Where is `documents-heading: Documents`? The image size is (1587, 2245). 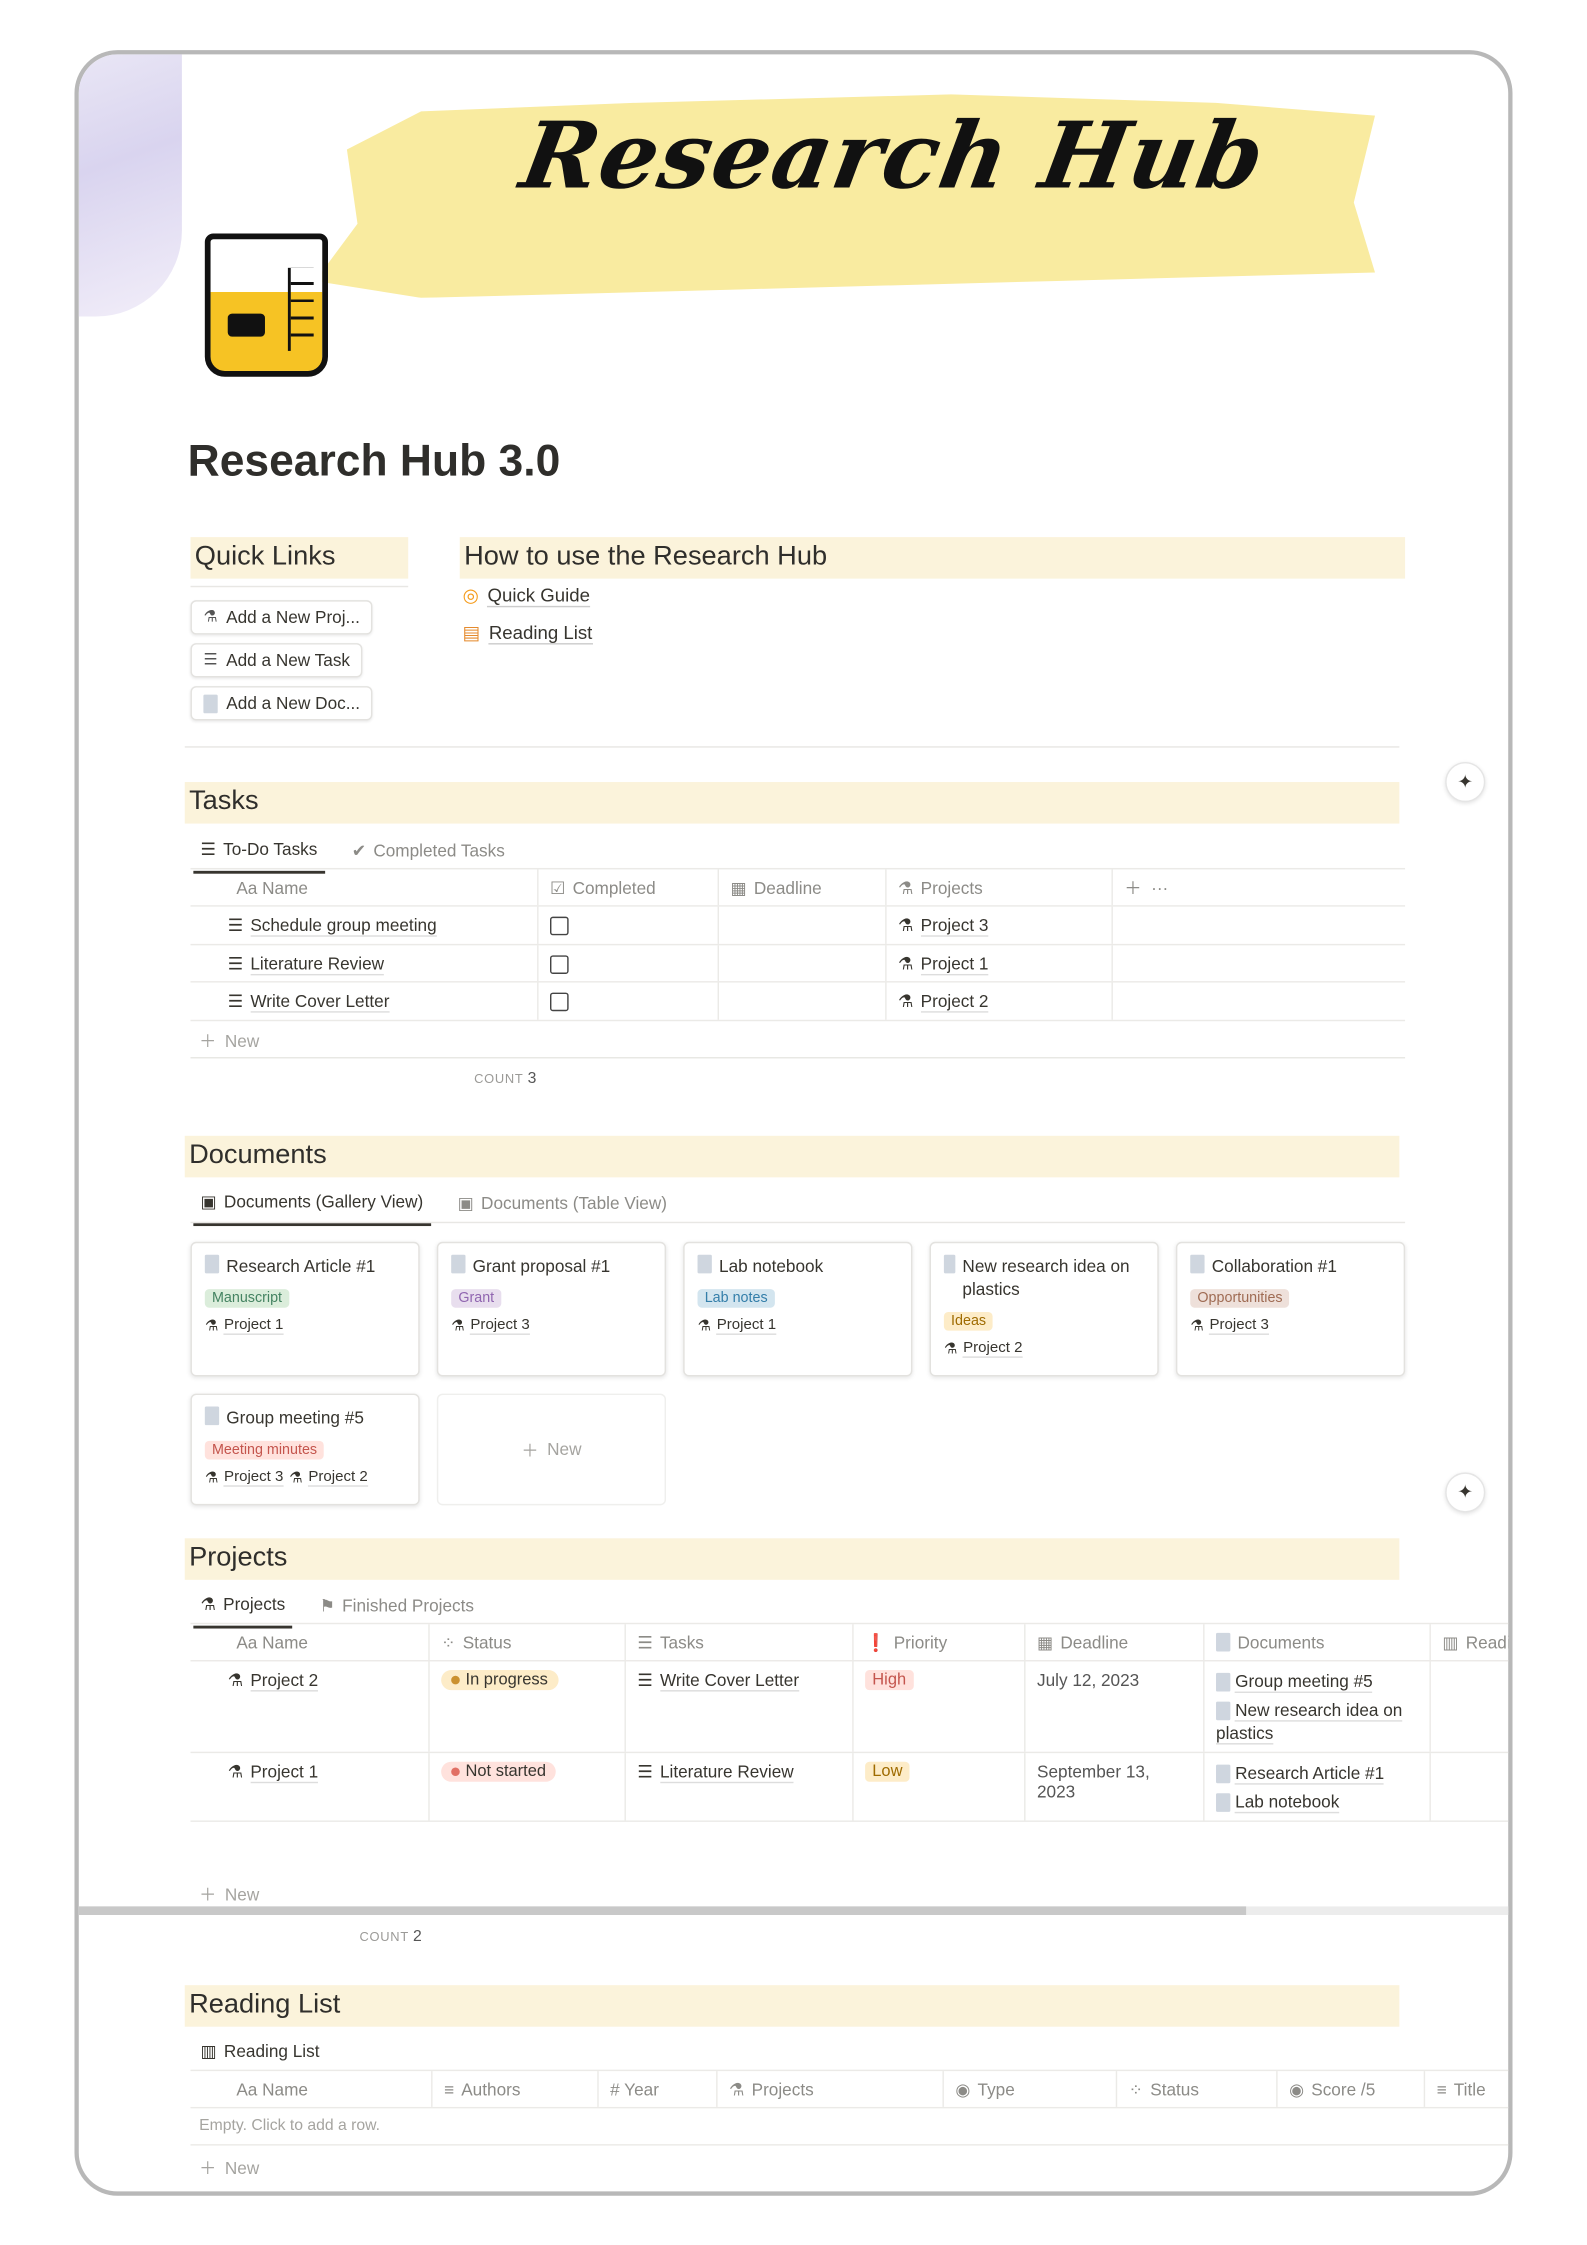 documents-heading: Documents is located at coordinates (792, 1156).